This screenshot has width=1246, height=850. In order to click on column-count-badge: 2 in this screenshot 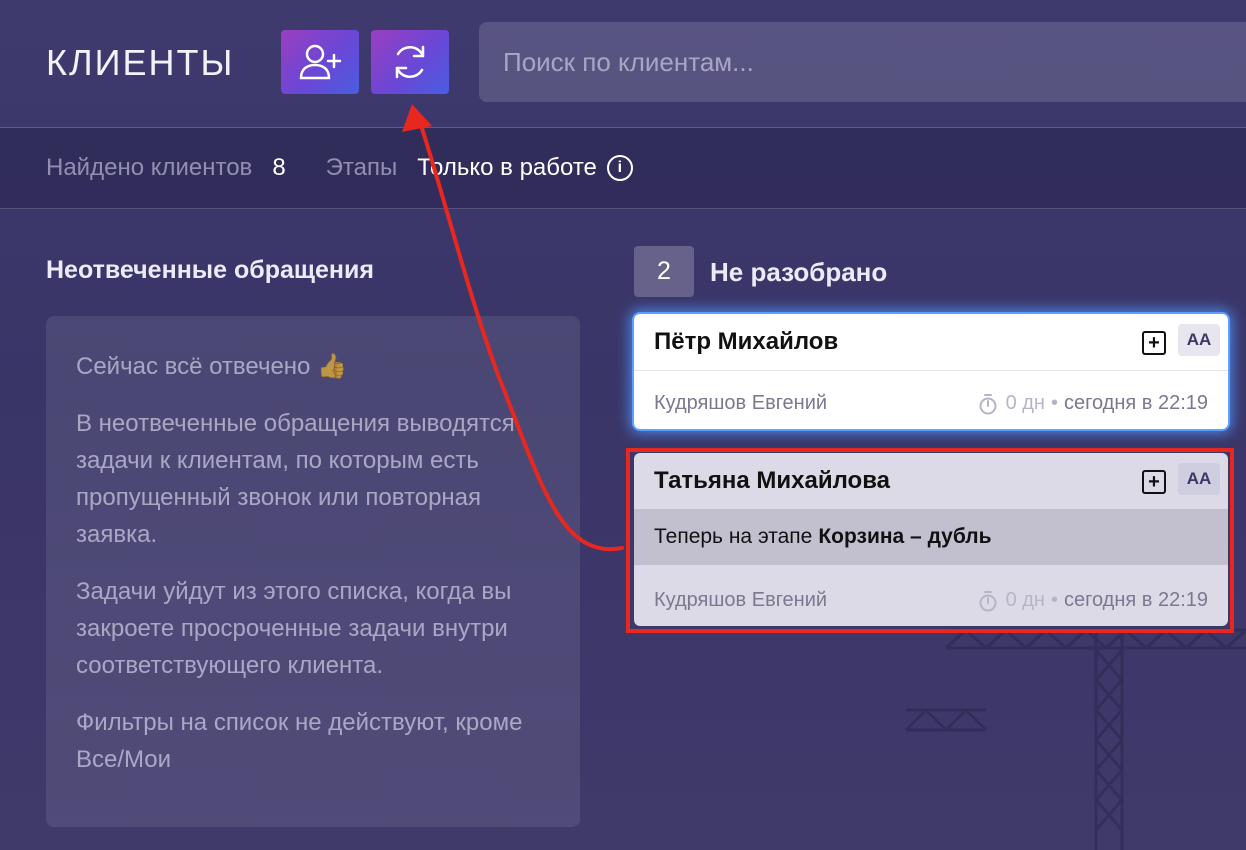, I will do `click(664, 271)`.